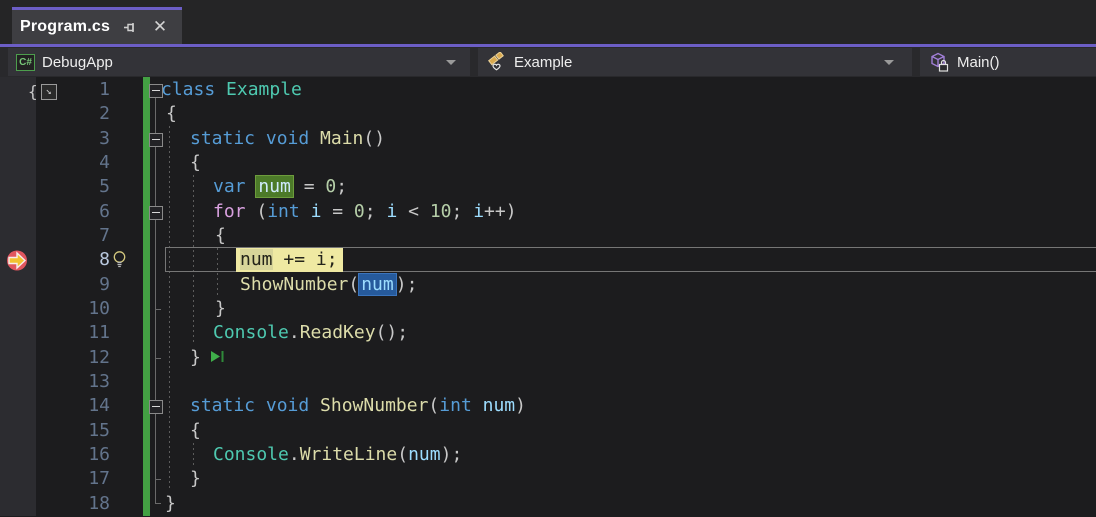 The width and height of the screenshot is (1096, 517). Describe the element at coordinates (328, 284) in the screenshot. I see `code-line-text: ShowNumber(num);` at that location.